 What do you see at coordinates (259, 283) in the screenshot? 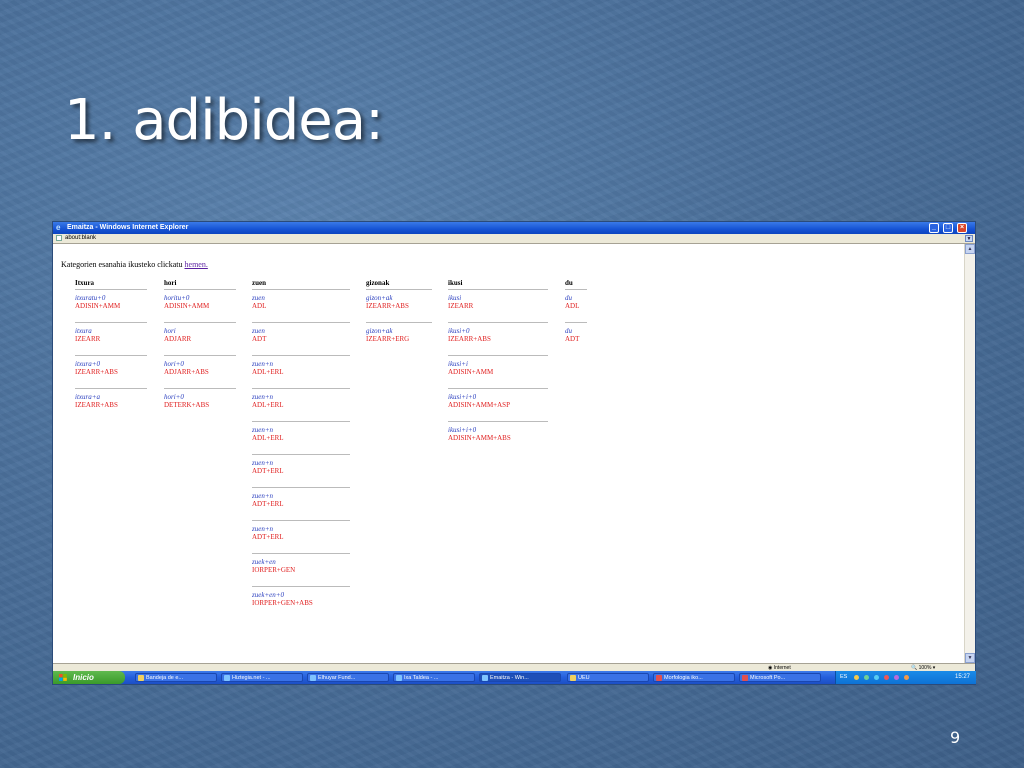
I see `column-header: zuen` at bounding box center [259, 283].